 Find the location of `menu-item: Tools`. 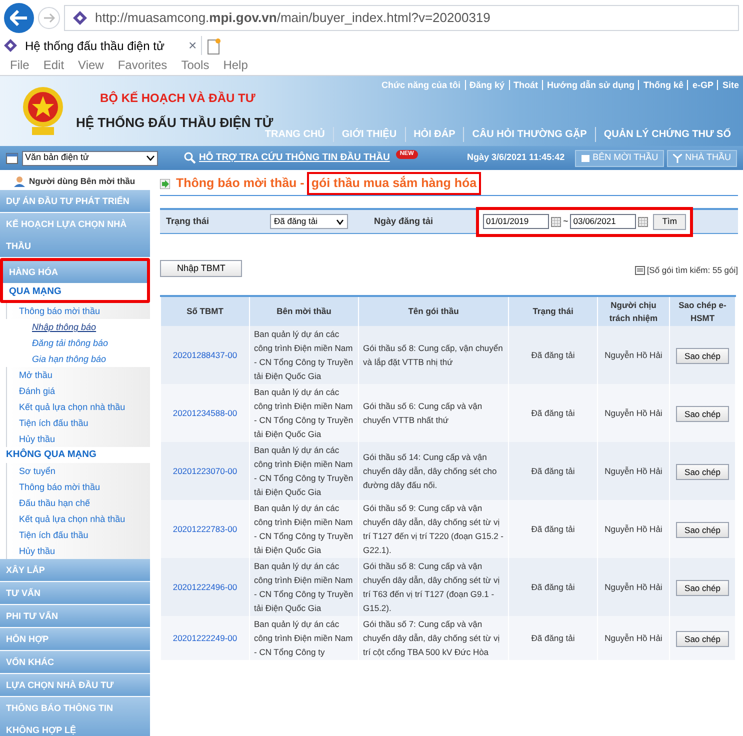

menu-item: Tools is located at coordinates (195, 65).